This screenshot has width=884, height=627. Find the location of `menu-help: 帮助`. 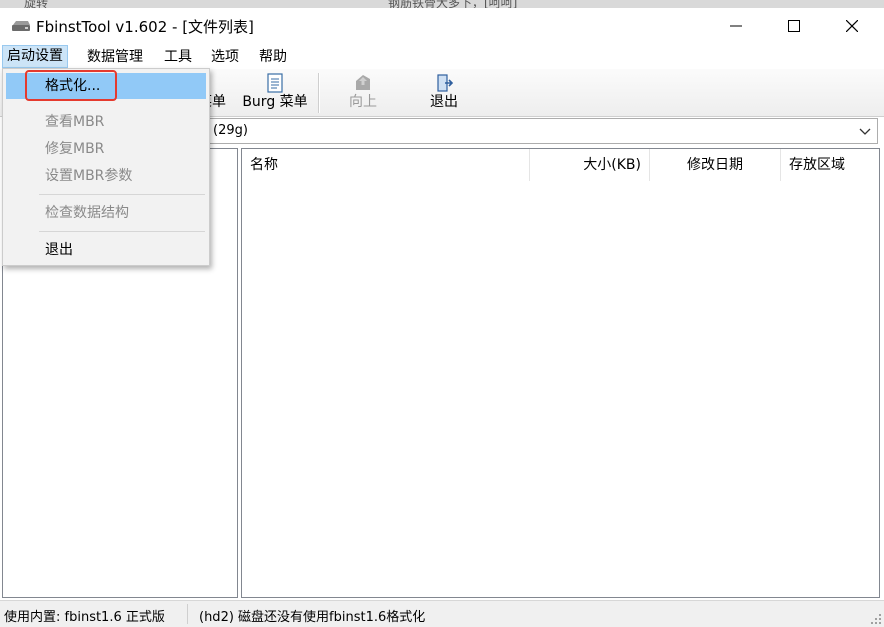

menu-help: 帮助 is located at coordinates (273, 57).